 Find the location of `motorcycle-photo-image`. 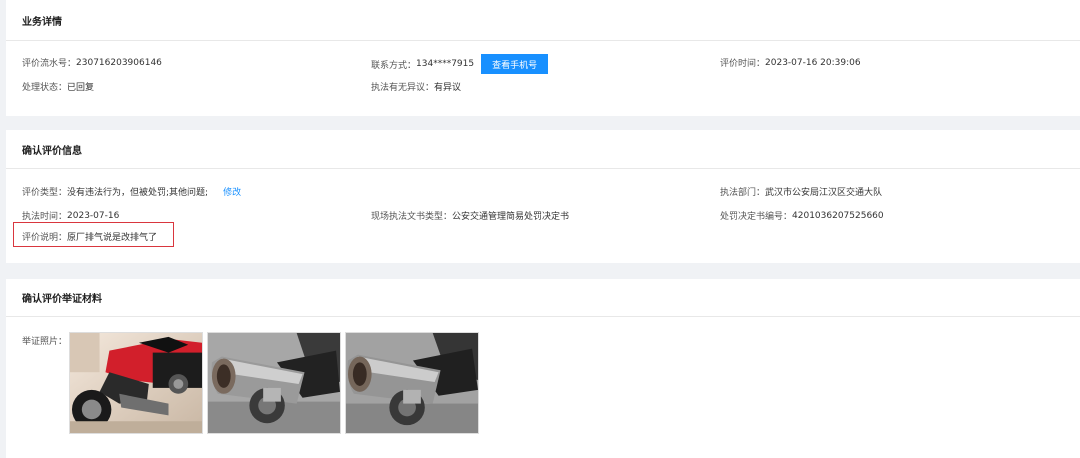

motorcycle-photo-image is located at coordinates (136, 383).